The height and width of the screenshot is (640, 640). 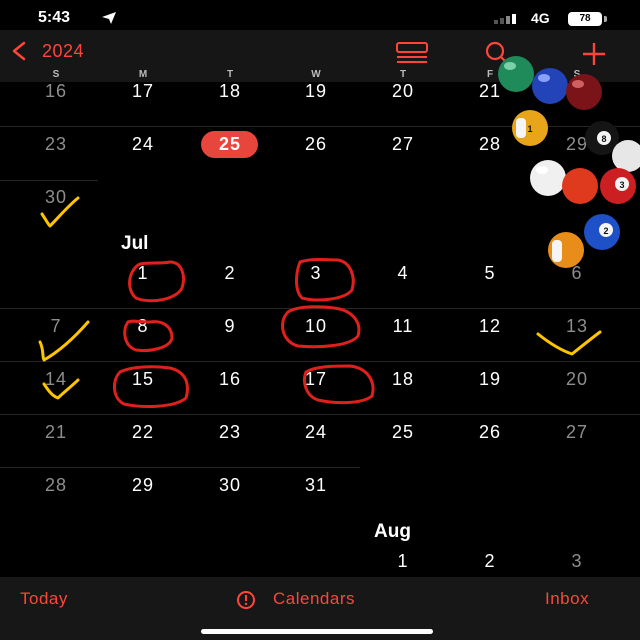 I want to click on inbox-button: Inbox, so click(x=567, y=599).